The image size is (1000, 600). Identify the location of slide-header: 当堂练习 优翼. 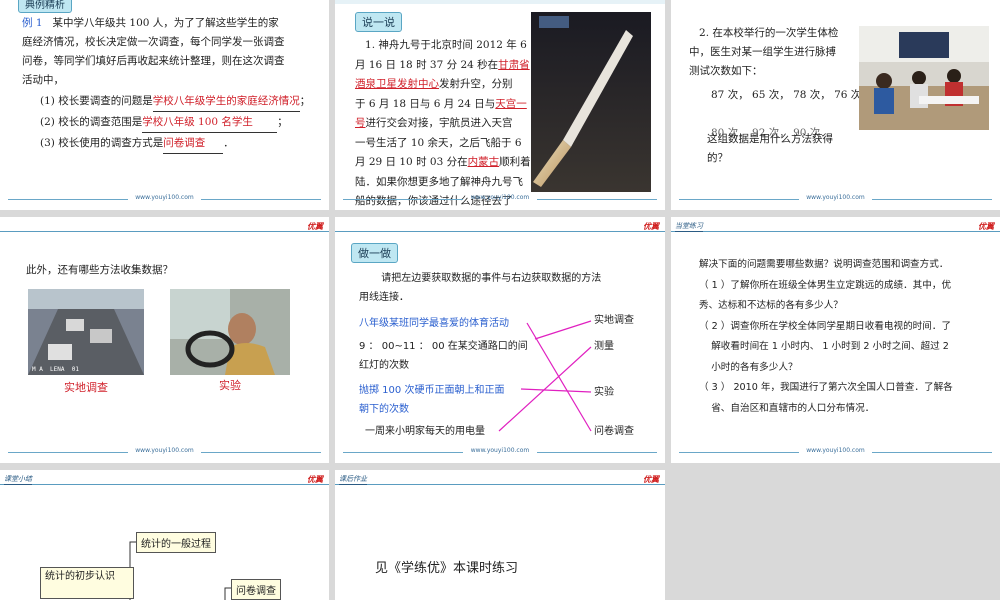
(835, 228).